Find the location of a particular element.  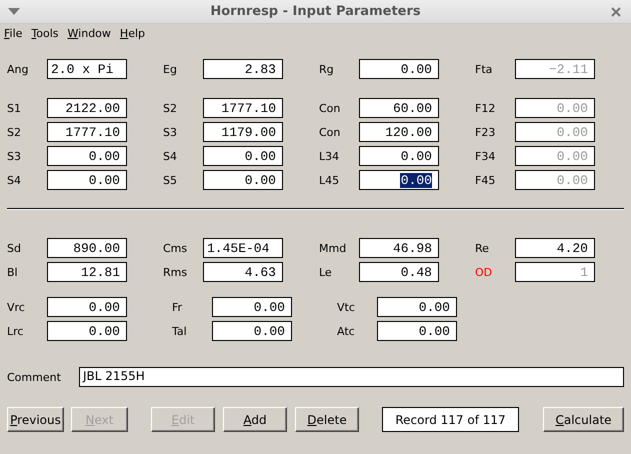

dropdown-icon is located at coordinates (14, 12).